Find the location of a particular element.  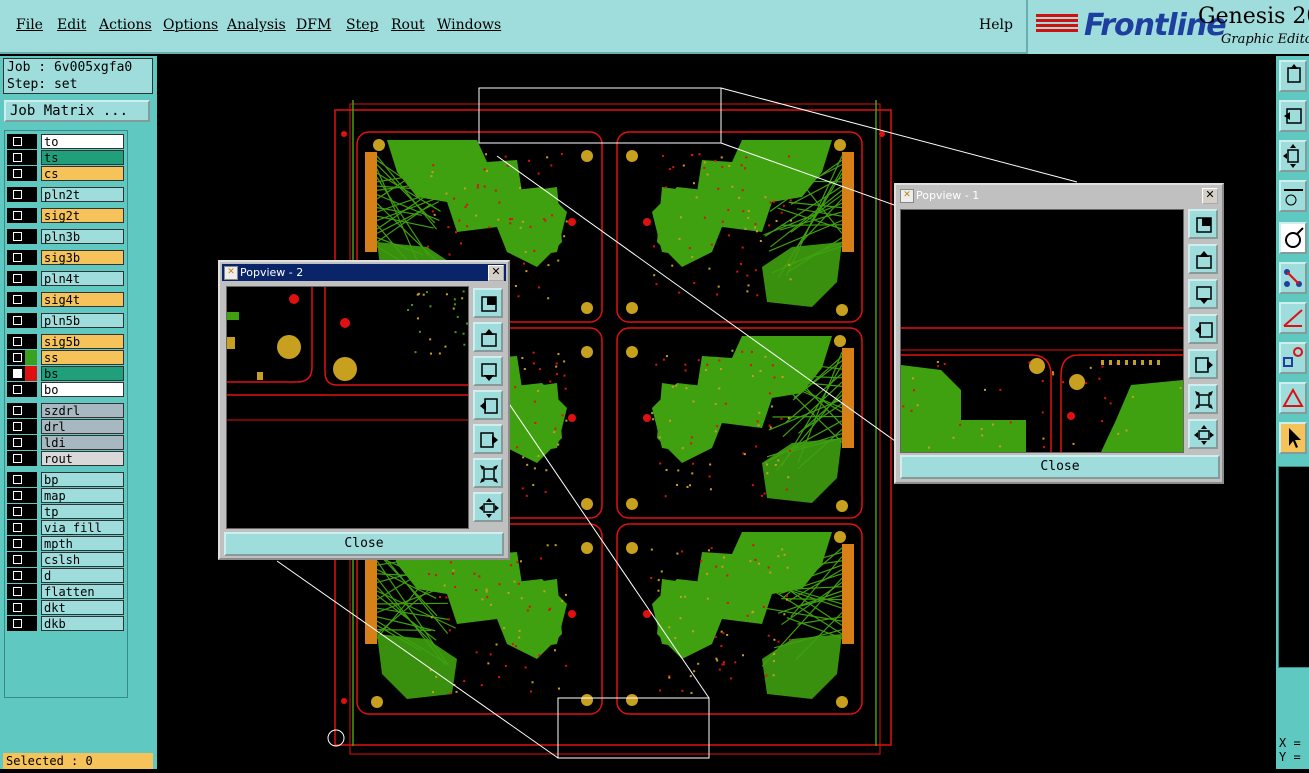

popview-1-zoom-out-icon is located at coordinates (1203, 399).